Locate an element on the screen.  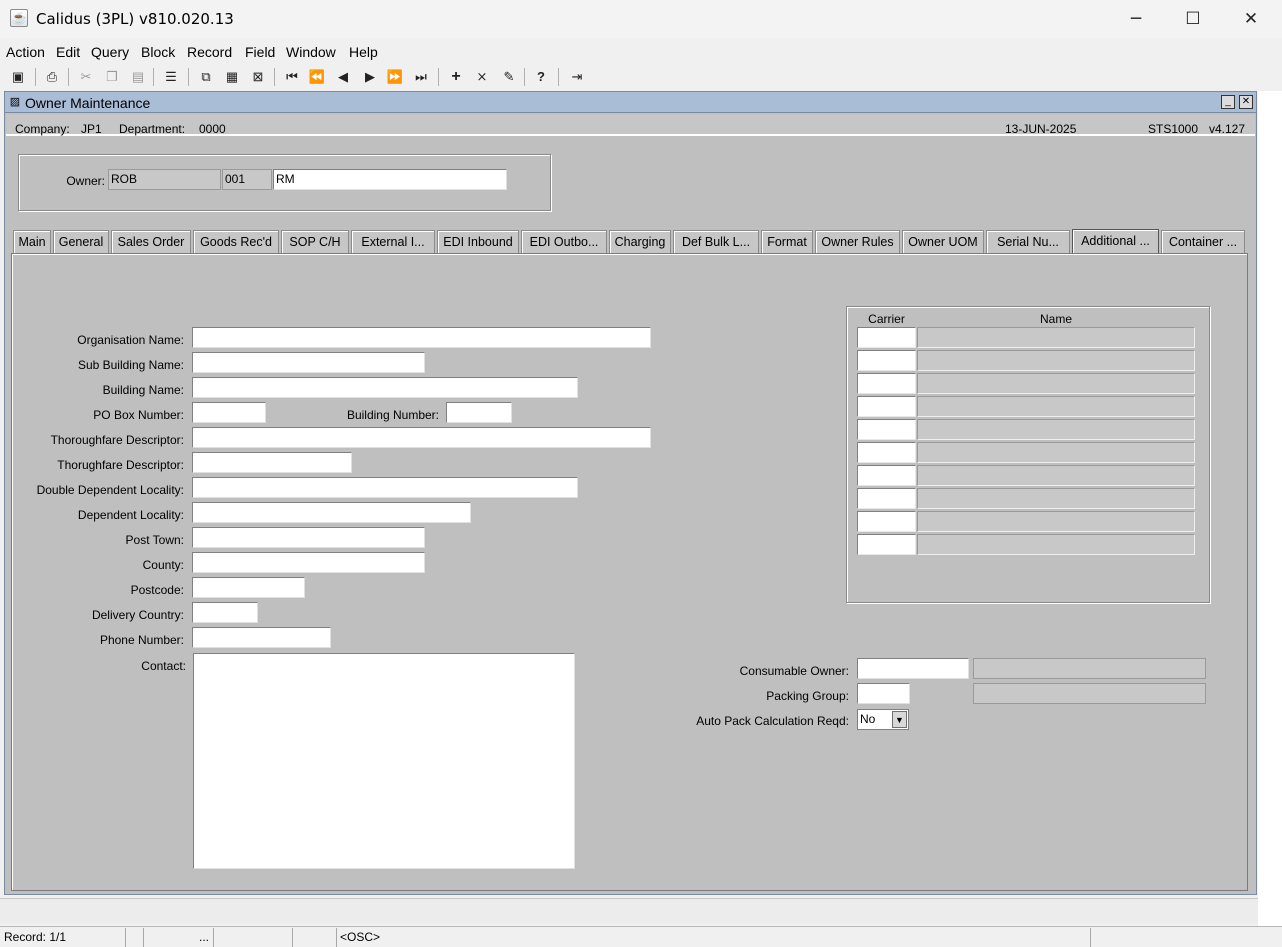
save-icon: ▣ is located at coordinates (18, 77).